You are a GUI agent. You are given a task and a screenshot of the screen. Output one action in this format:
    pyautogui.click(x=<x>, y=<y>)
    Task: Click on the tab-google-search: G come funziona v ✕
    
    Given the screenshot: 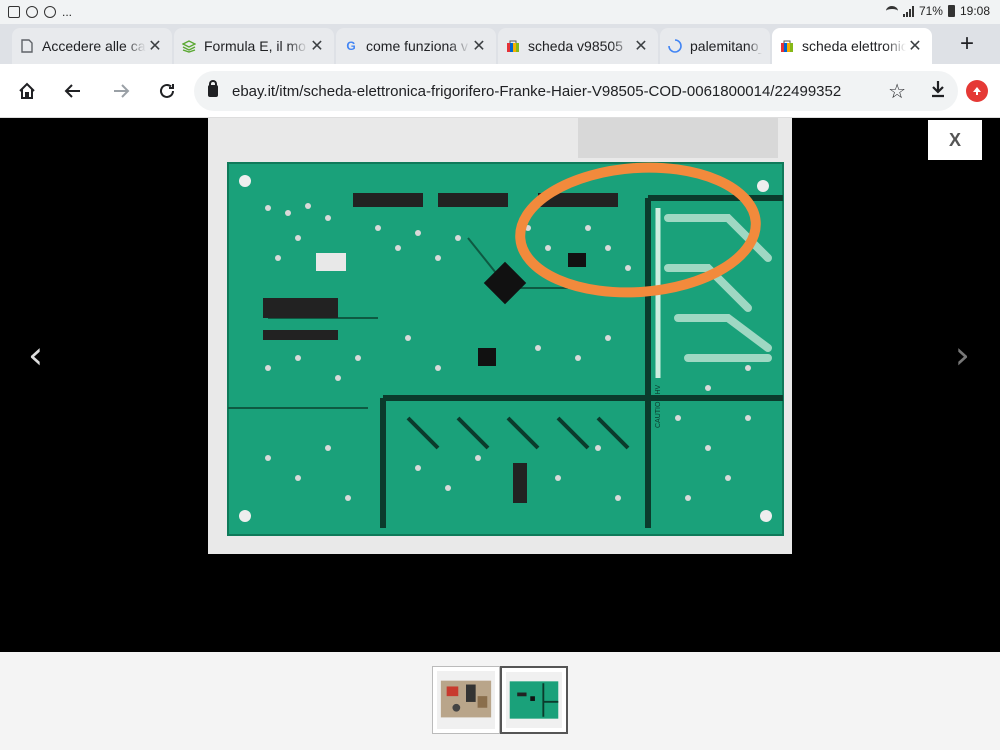 What is the action you would take?
    pyautogui.click(x=416, y=46)
    